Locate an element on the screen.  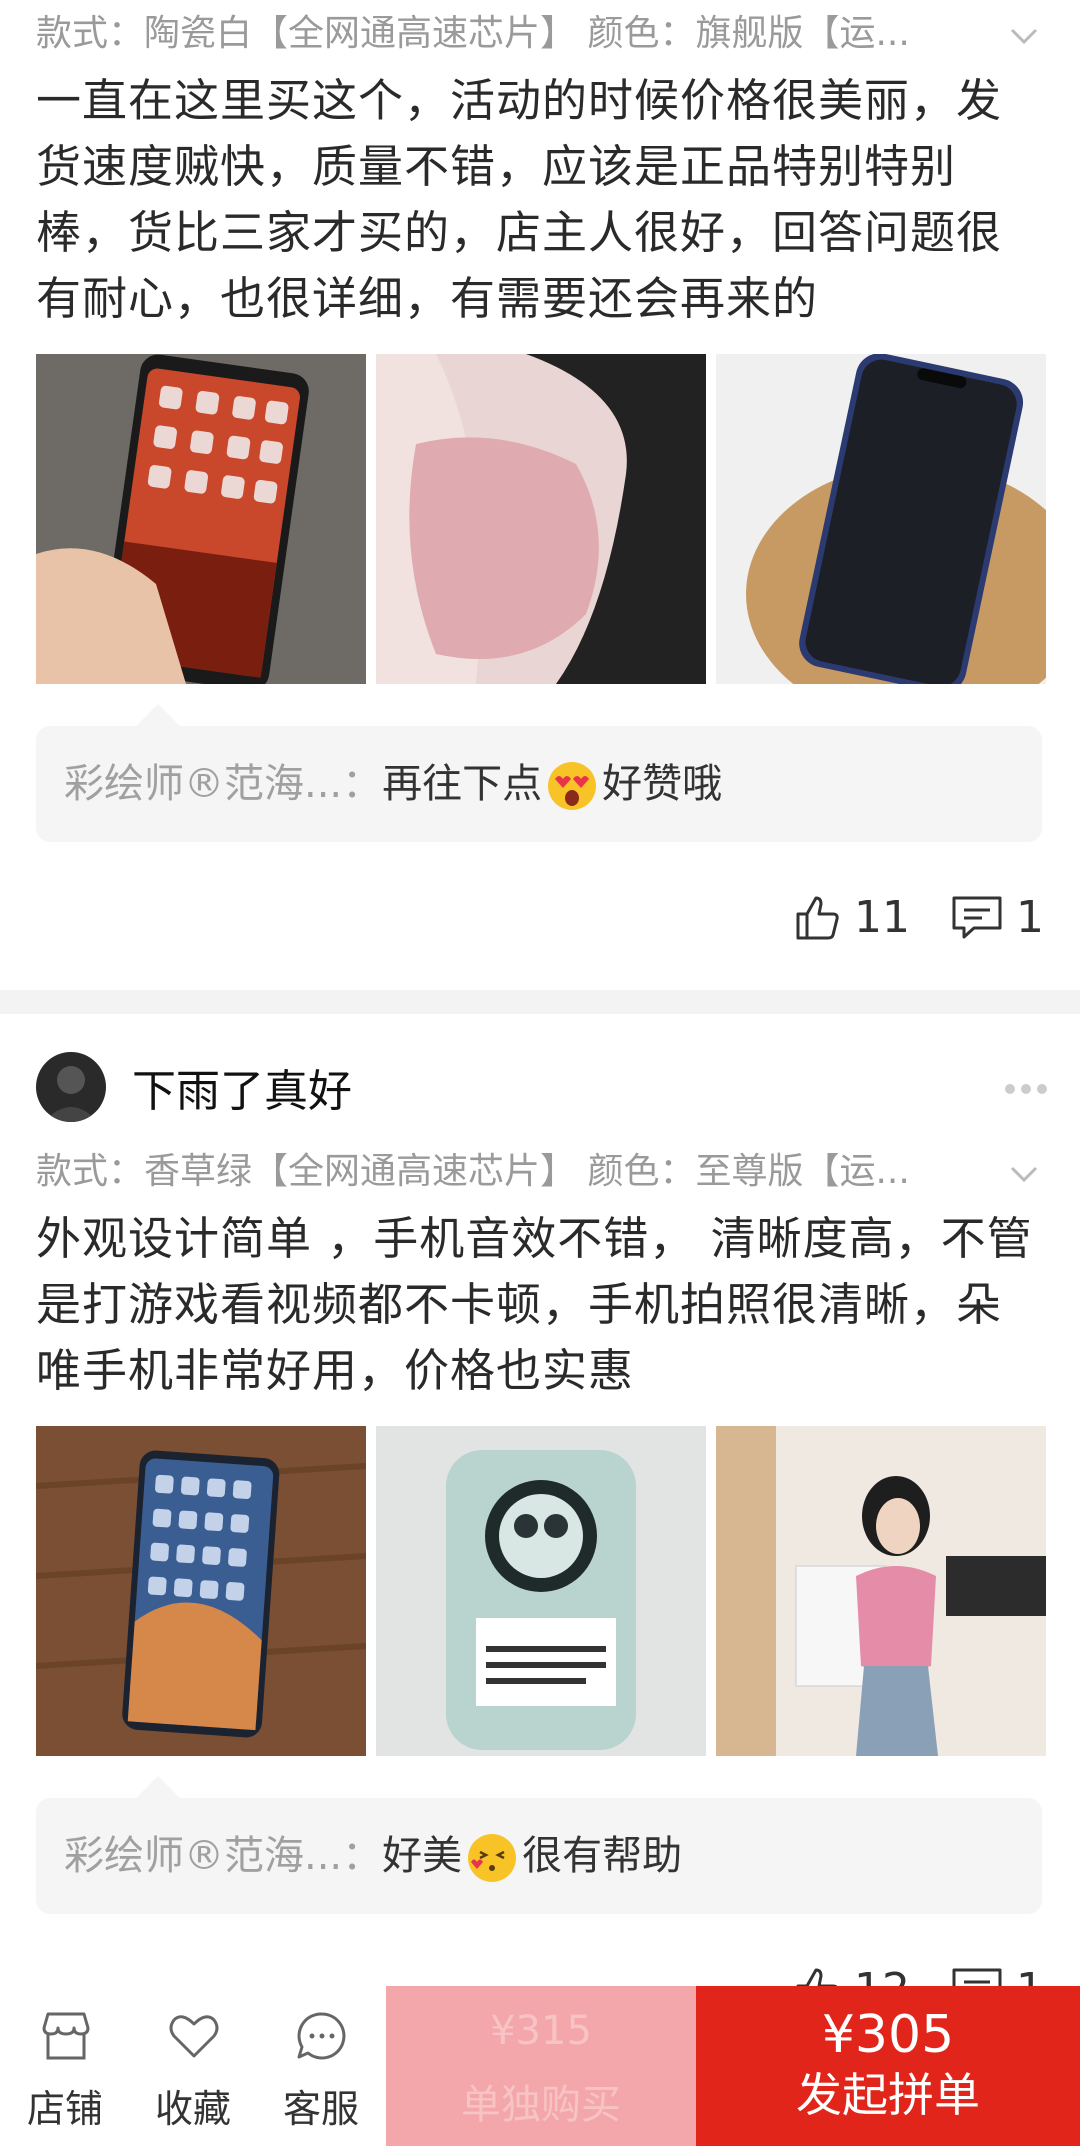
chat-bubble-icon is located at coordinates (321, 2036).